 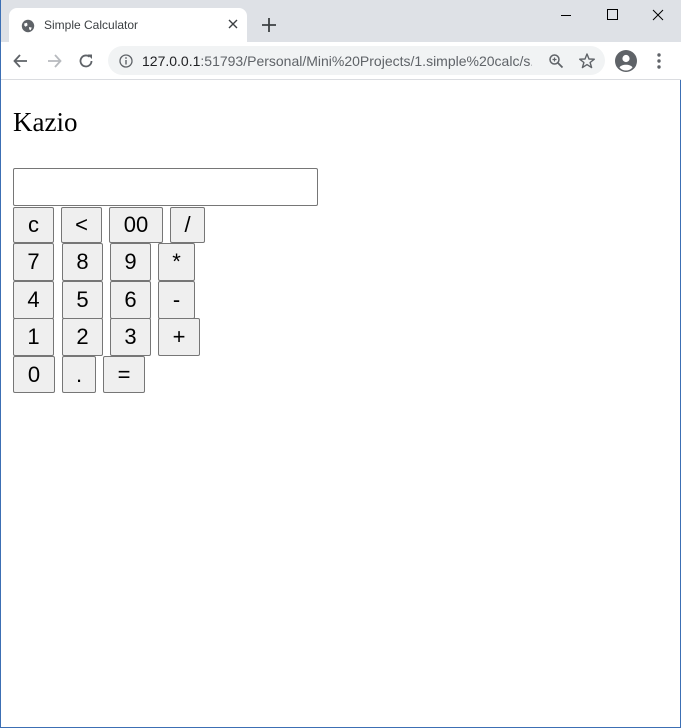 I want to click on decimal-button: ., so click(x=79, y=374).